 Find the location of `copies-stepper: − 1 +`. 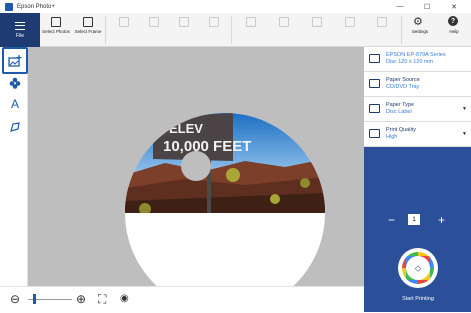

copies-stepper: − 1 + is located at coordinates (421, 220).